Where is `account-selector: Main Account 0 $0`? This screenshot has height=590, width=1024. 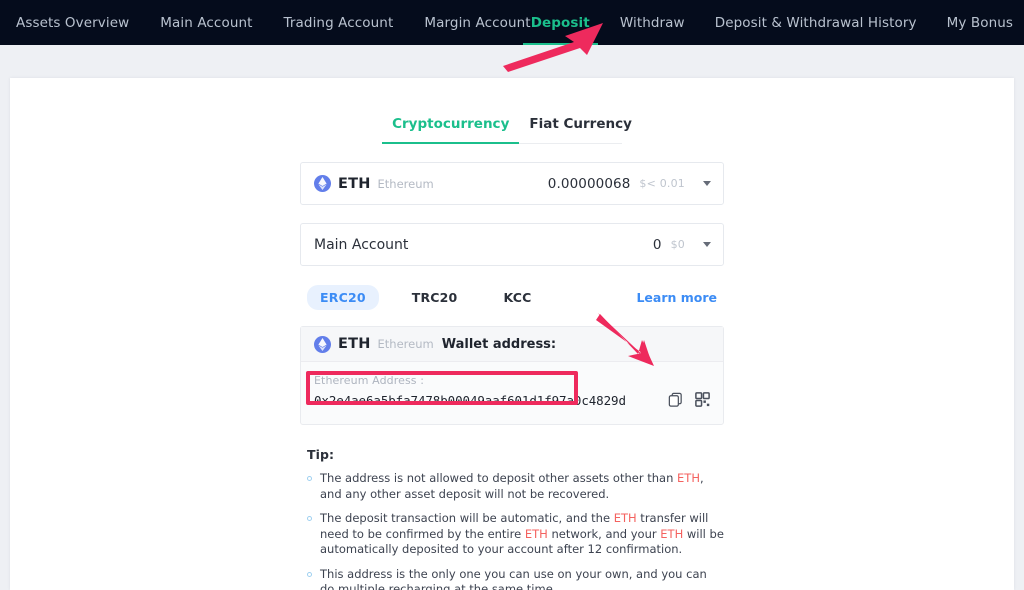 account-selector: Main Account 0 $0 is located at coordinates (512, 244).